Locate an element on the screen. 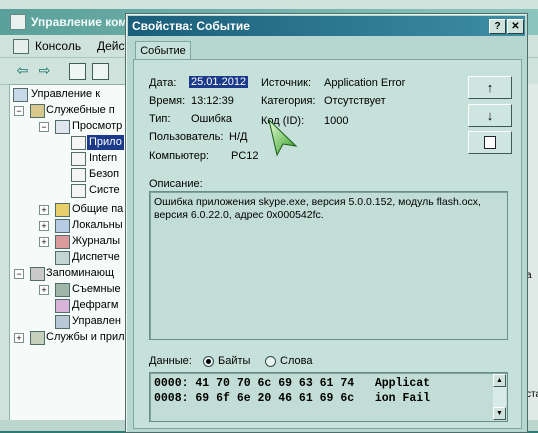 The width and height of the screenshot is (538, 433). tools-icon is located at coordinates (37, 111).